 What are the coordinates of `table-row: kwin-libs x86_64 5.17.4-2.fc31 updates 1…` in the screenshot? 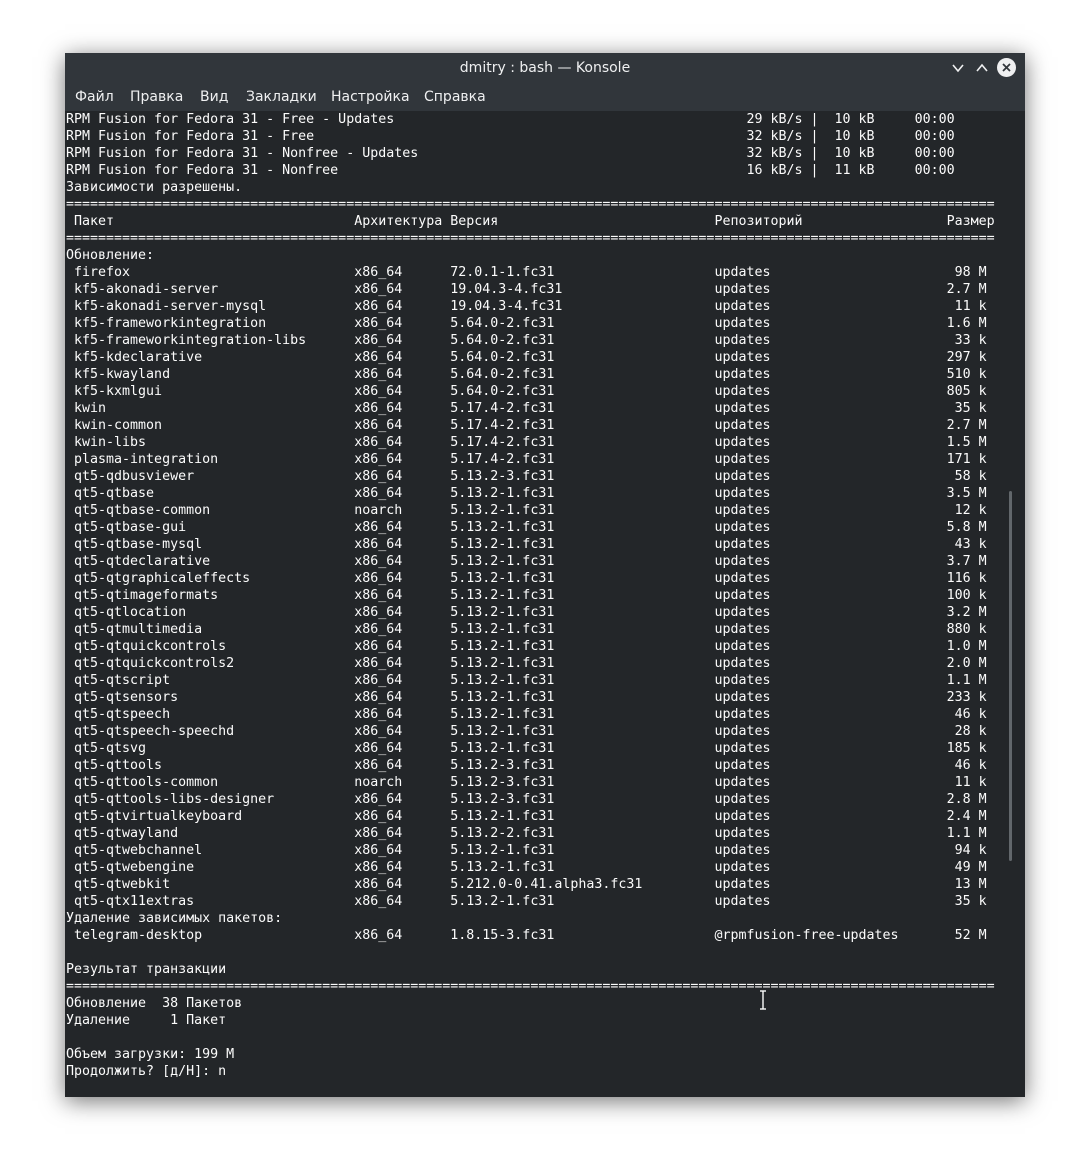 It's located at (526, 442).